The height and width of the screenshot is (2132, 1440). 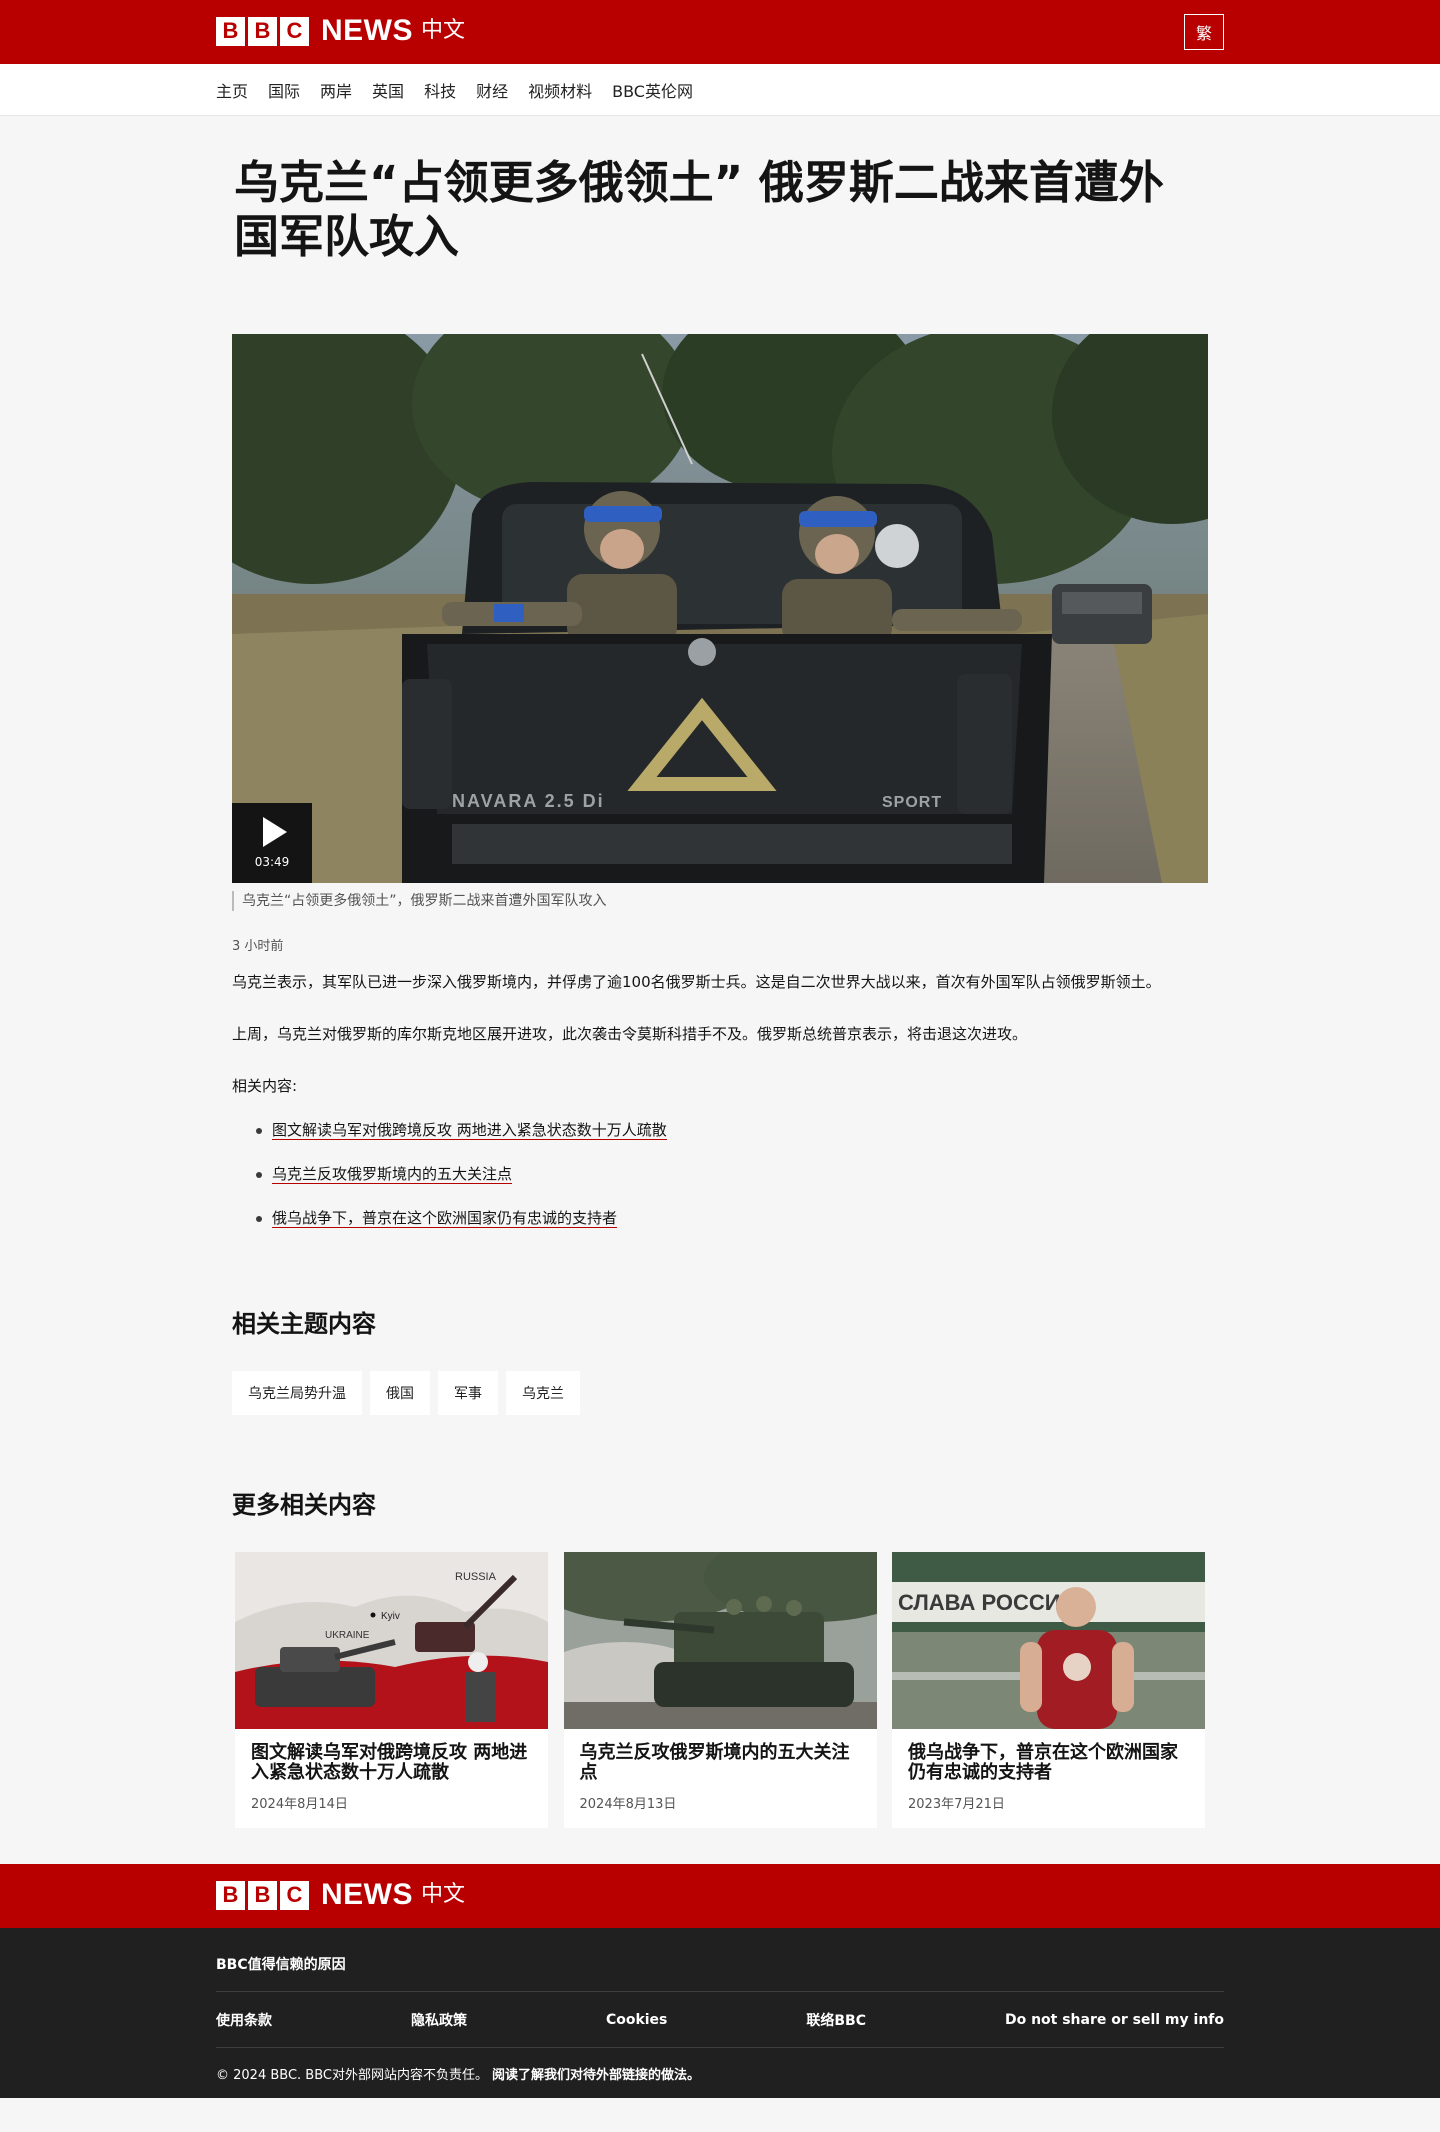 I want to click on footer-link-terms: 使用条款, so click(x=244, y=2020).